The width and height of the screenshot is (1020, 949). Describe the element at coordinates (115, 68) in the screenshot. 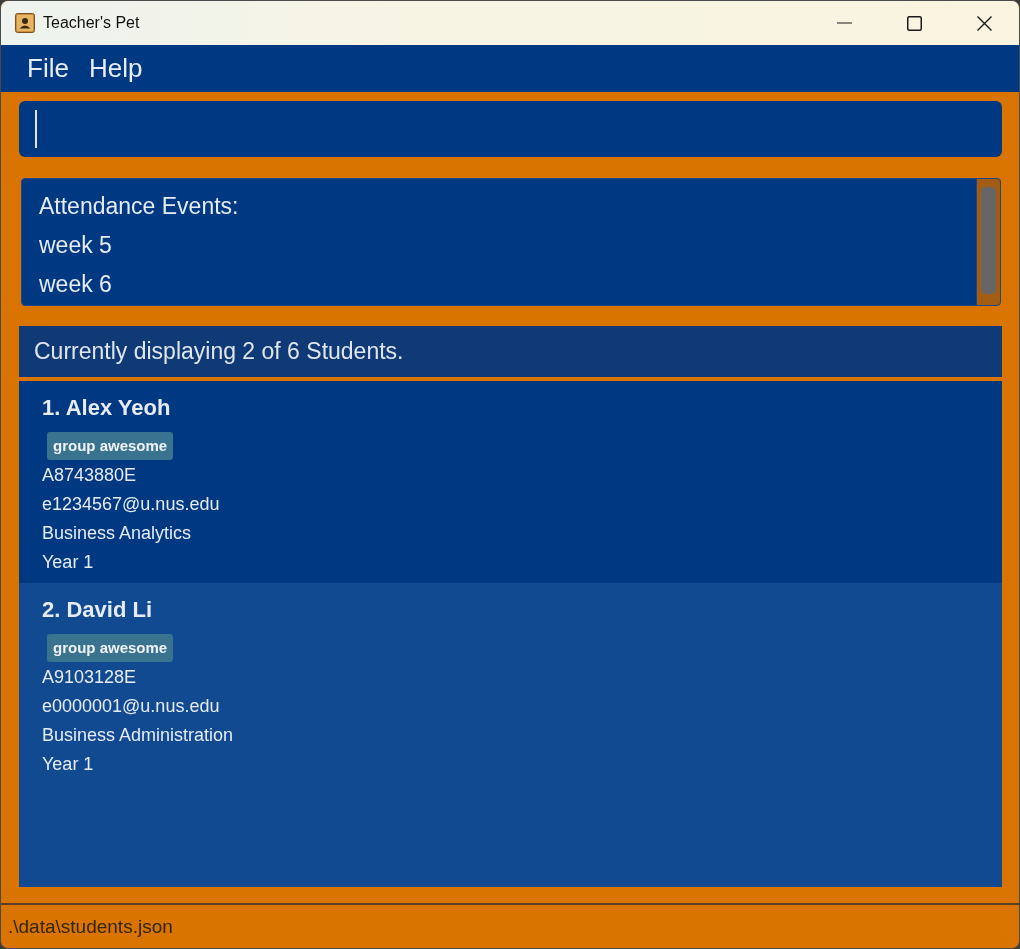

I see `menu-item: Help` at that location.